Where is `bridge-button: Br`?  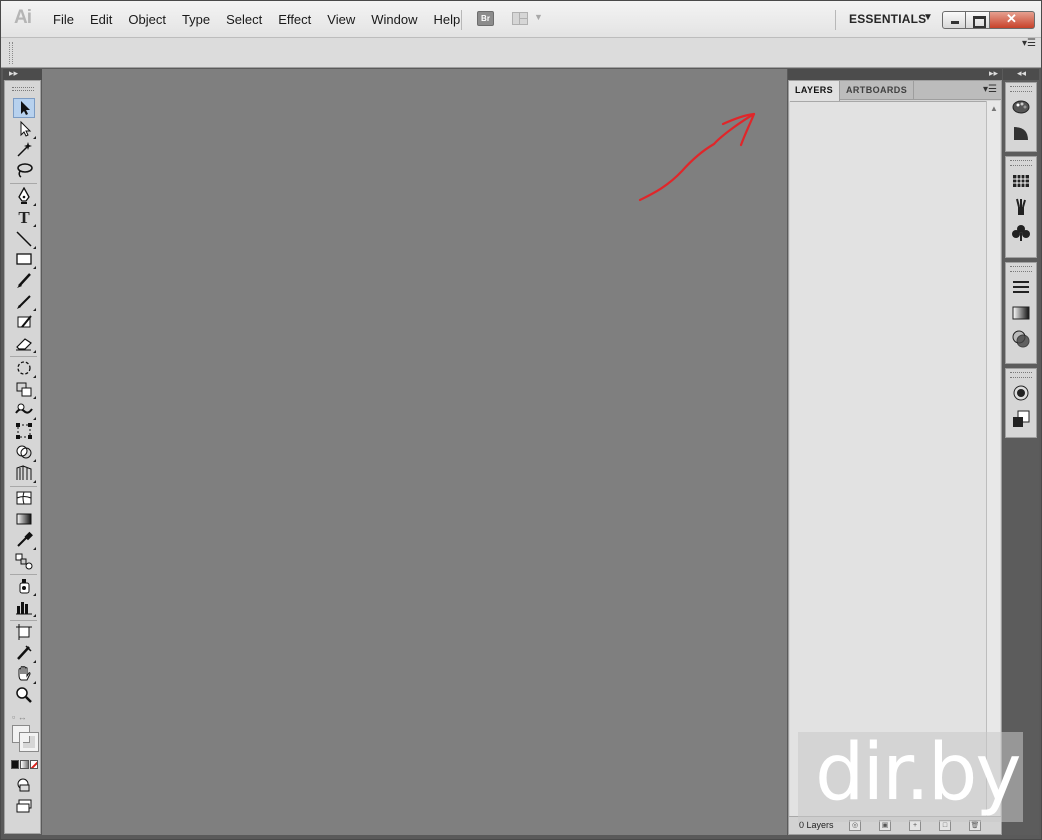
bridge-button: Br is located at coordinates (485, 18).